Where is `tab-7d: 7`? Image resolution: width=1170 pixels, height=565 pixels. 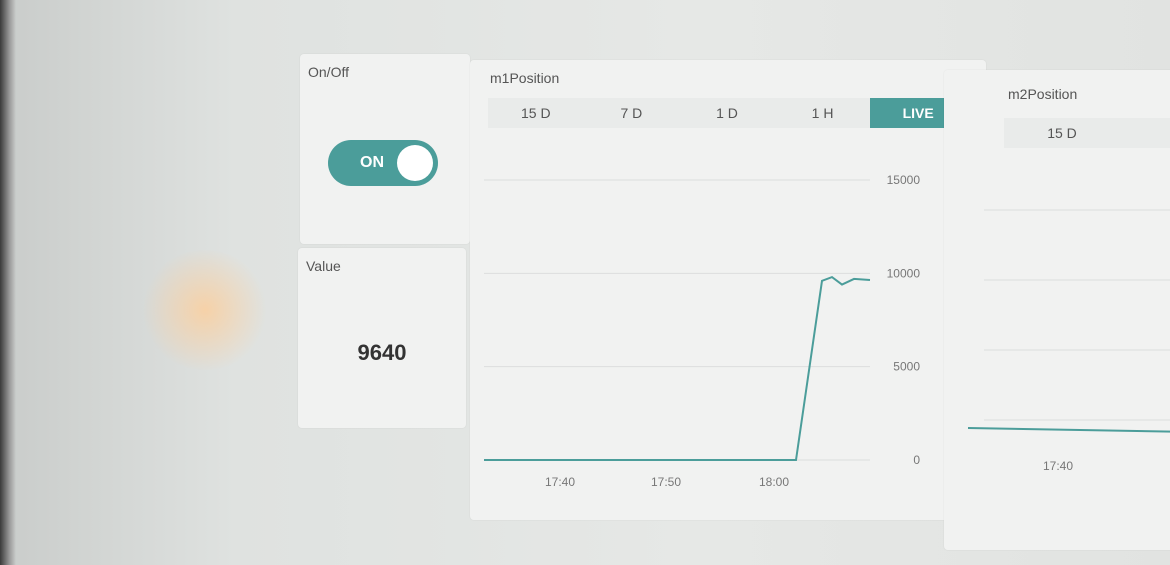 tab-7d: 7 is located at coordinates (1145, 133).